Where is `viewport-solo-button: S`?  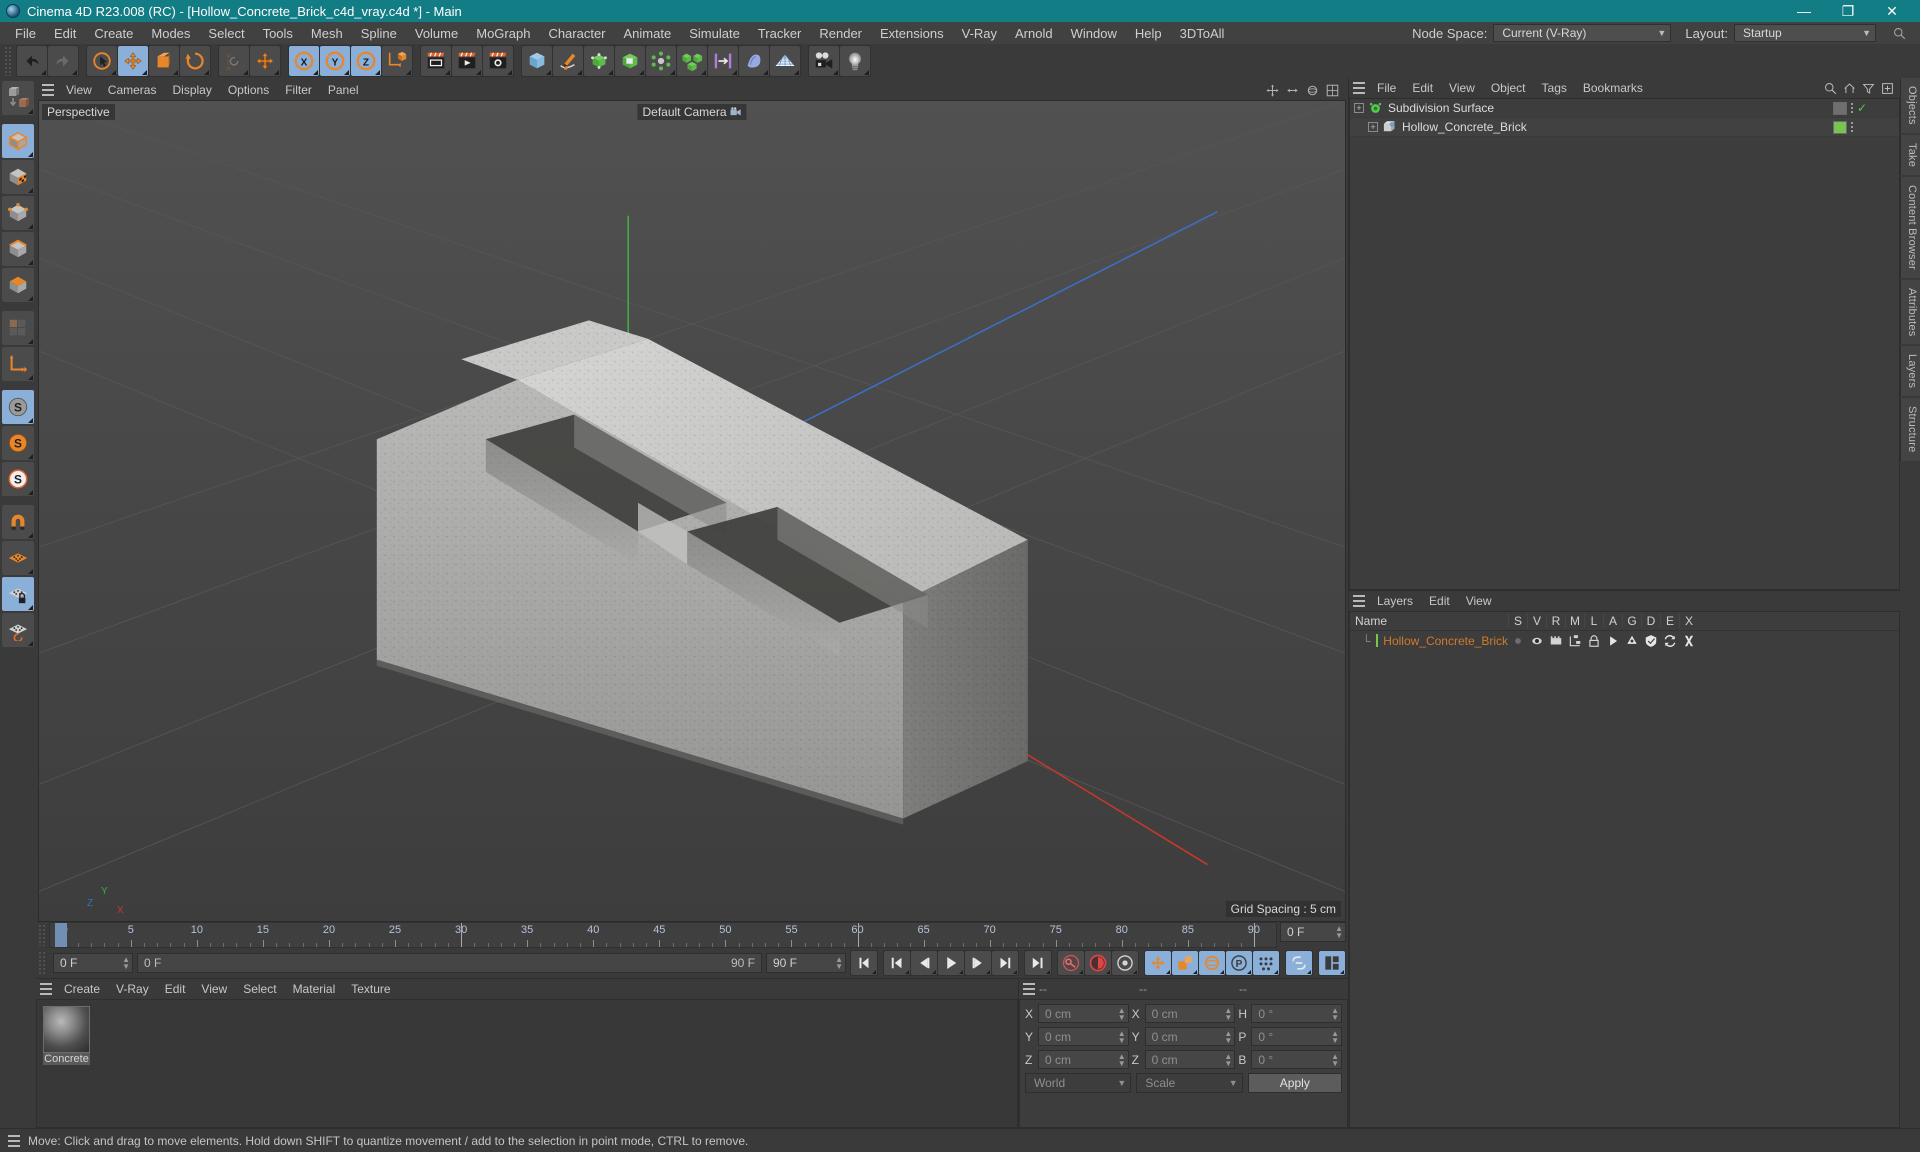 viewport-solo-button: S is located at coordinates (18, 443).